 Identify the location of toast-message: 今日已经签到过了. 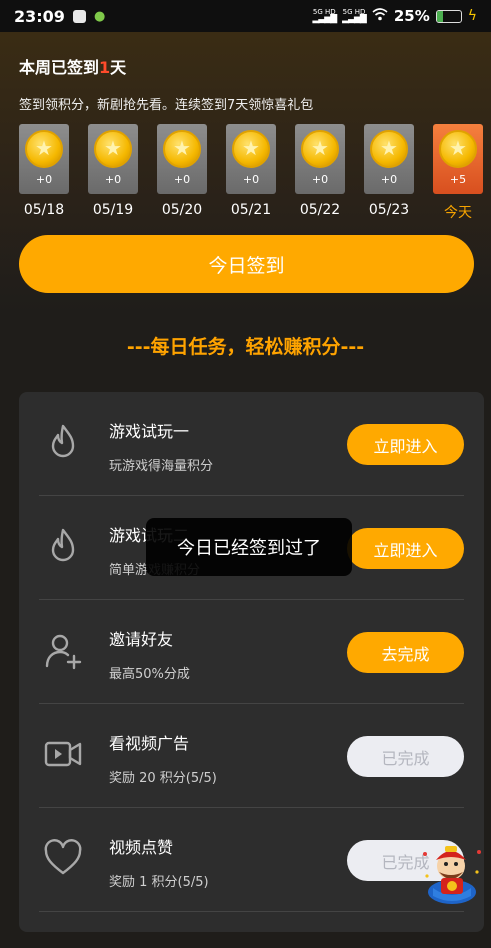
(249, 547).